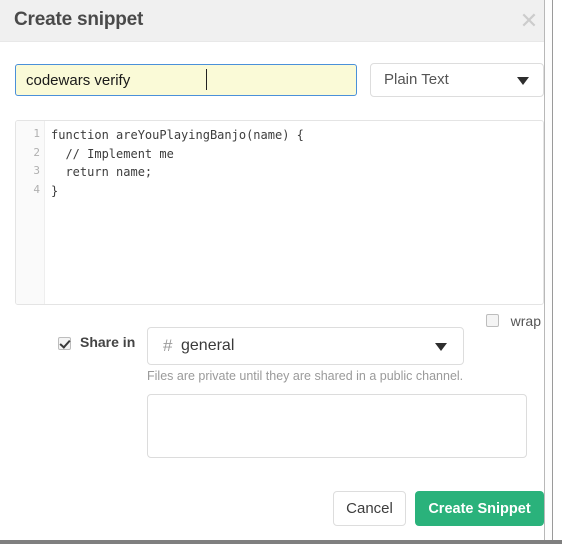  What do you see at coordinates (112, 153) in the screenshot?
I see `code-line: // Implement me` at bounding box center [112, 153].